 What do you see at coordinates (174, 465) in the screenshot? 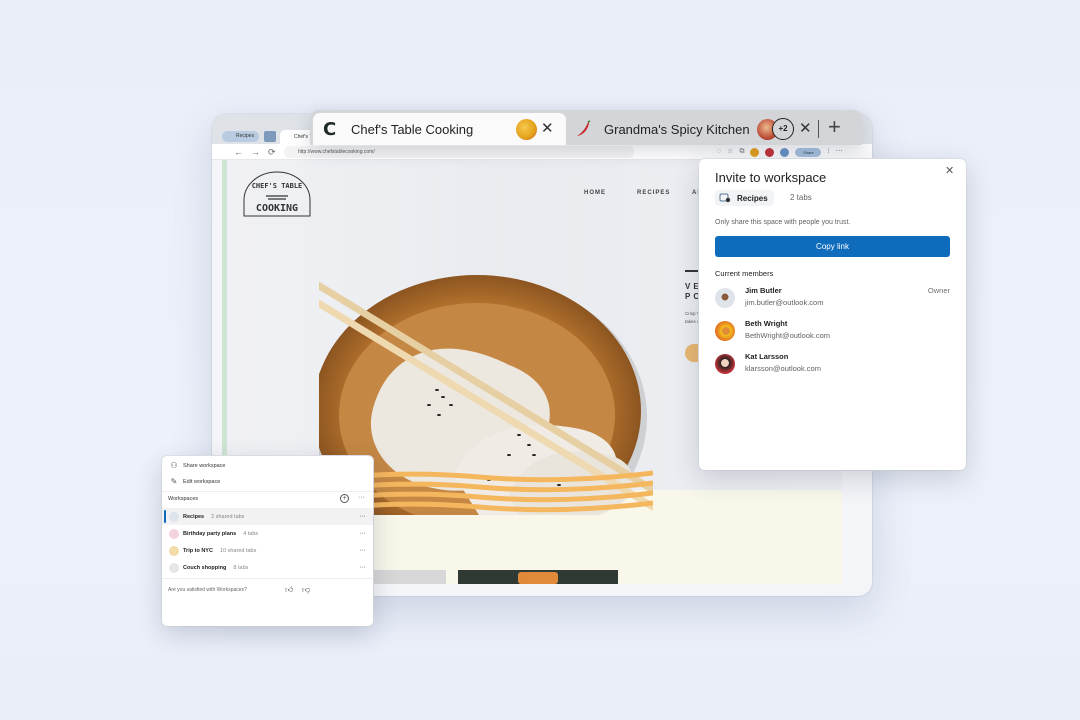
I see `share-workspace-icon: ⚇` at bounding box center [174, 465].